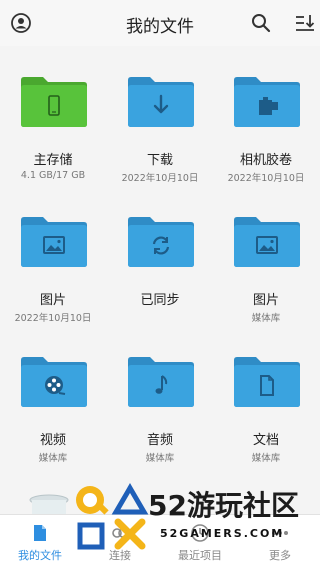  Describe the element at coordinates (265, 160) in the screenshot. I see `folder-name: 相机胶卷` at that location.